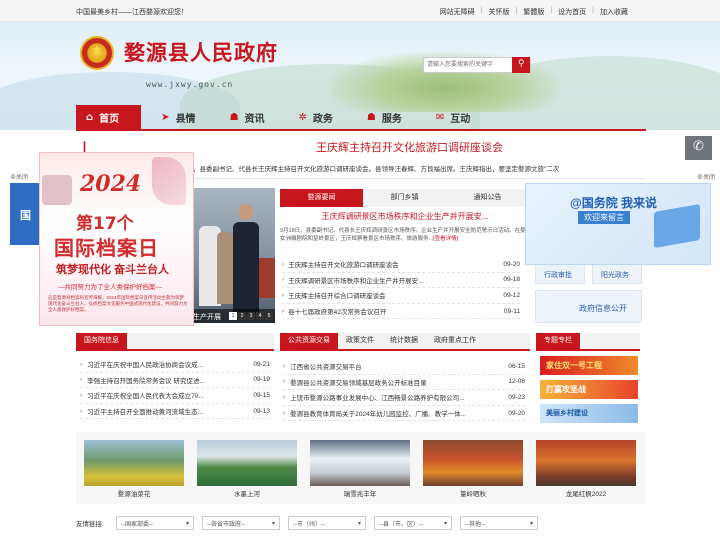  I want to click on list-item: › 县十七届政府第42次常务会议召开 09-11, so click(401, 312).